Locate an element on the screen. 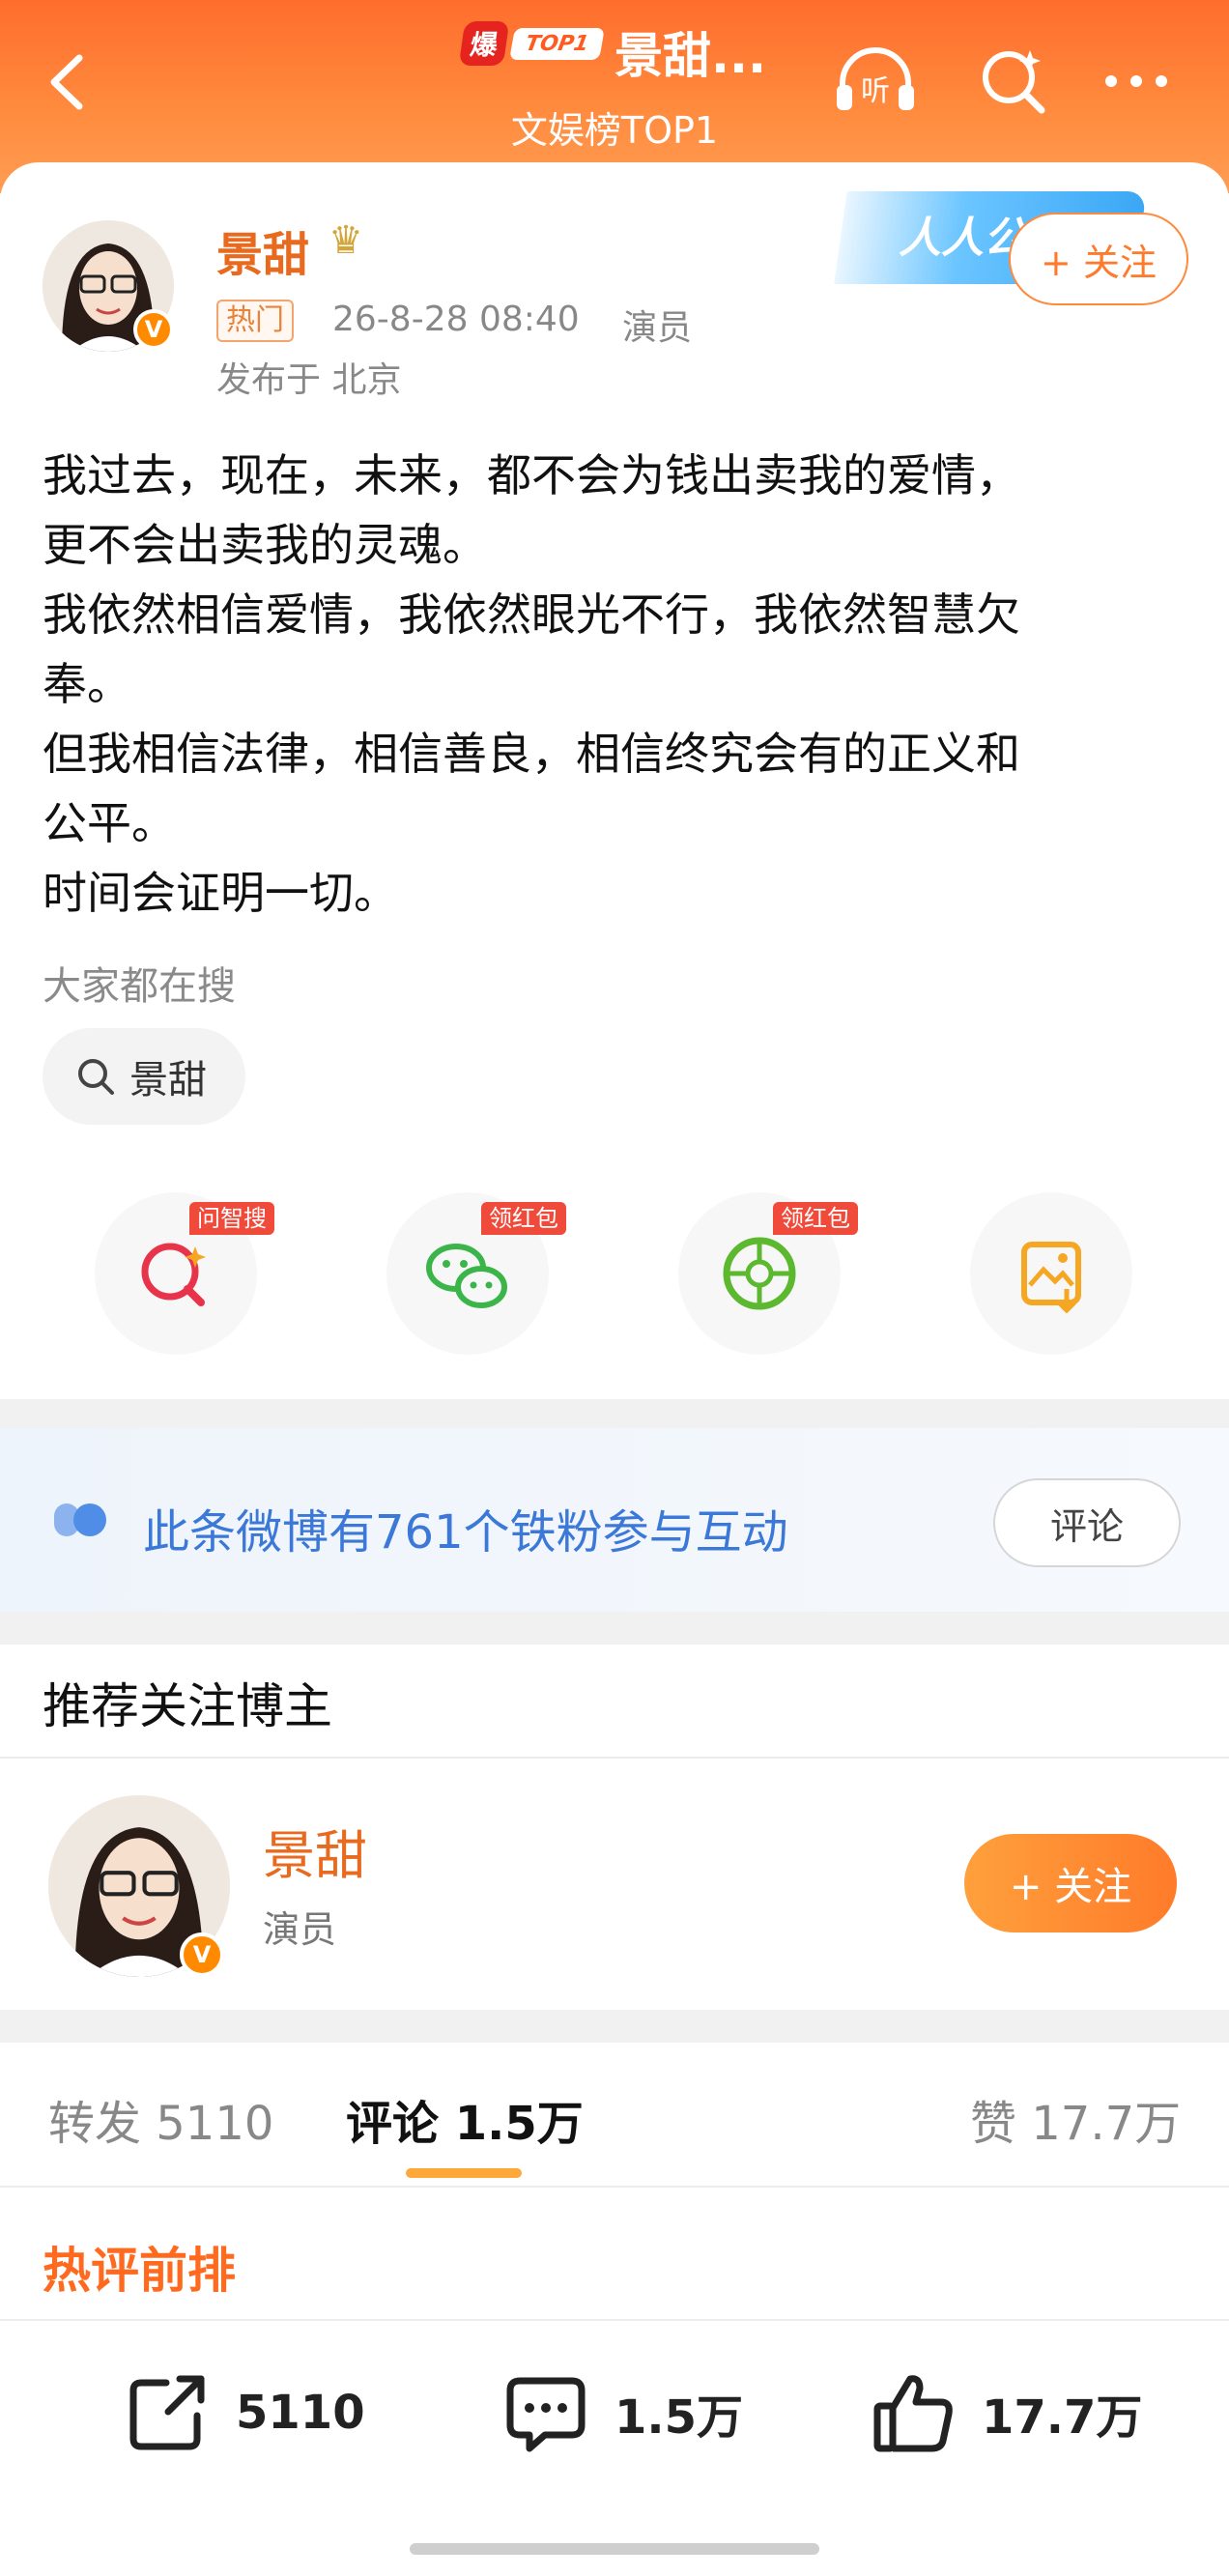  hot-rank-badge: 爆 TOP1 is located at coordinates (532, 44).